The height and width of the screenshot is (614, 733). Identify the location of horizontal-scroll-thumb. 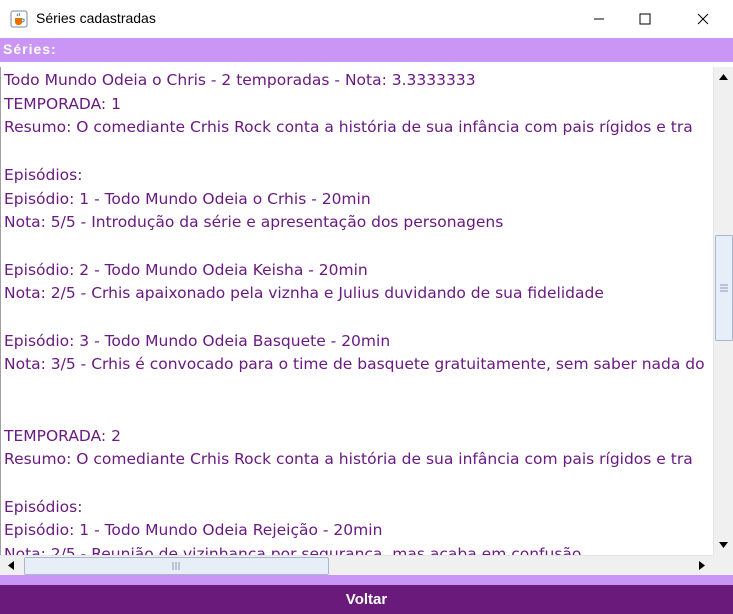
(176, 566).